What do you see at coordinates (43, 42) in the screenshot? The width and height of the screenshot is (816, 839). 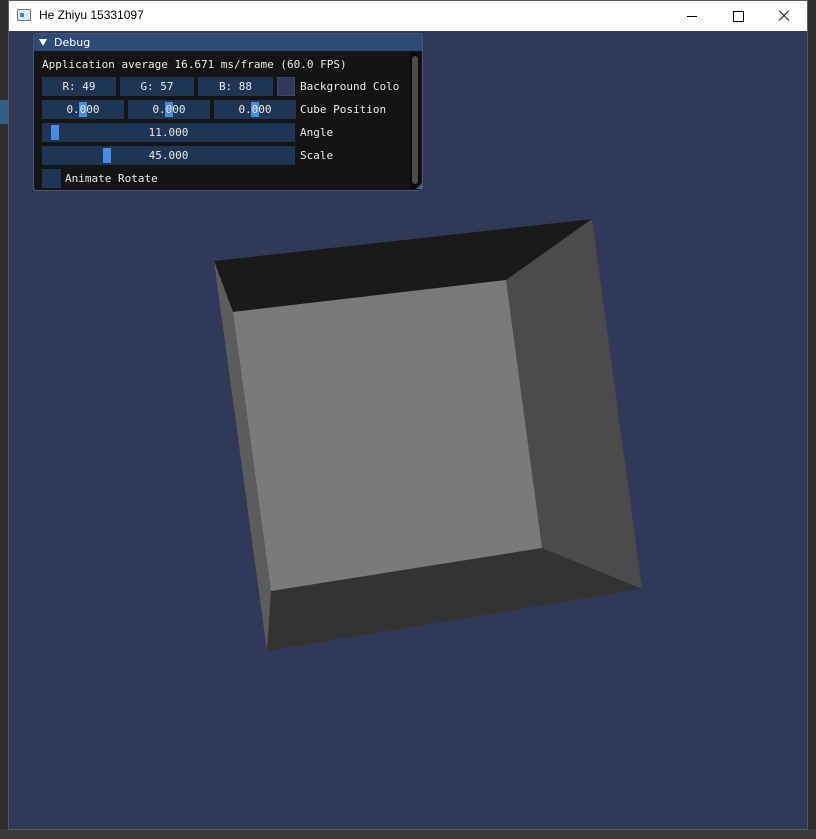 I see `collapse-triangle-icon` at bounding box center [43, 42].